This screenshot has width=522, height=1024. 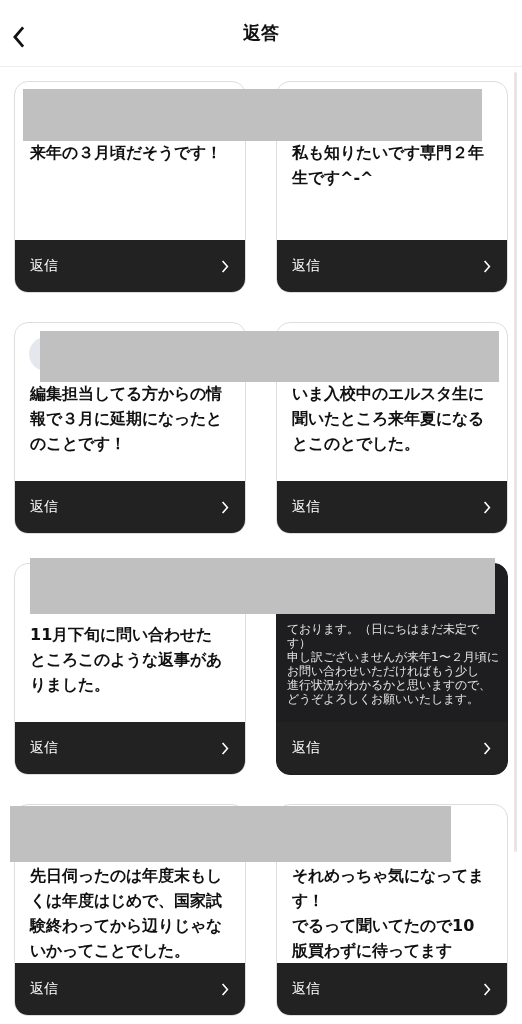 What do you see at coordinates (126, 913) in the screenshot?
I see `reply-text: 先日伺ったのは年度末もしくは年度はじめで、国家試験終わってから辺りじゃないかってことでした。` at bounding box center [126, 913].